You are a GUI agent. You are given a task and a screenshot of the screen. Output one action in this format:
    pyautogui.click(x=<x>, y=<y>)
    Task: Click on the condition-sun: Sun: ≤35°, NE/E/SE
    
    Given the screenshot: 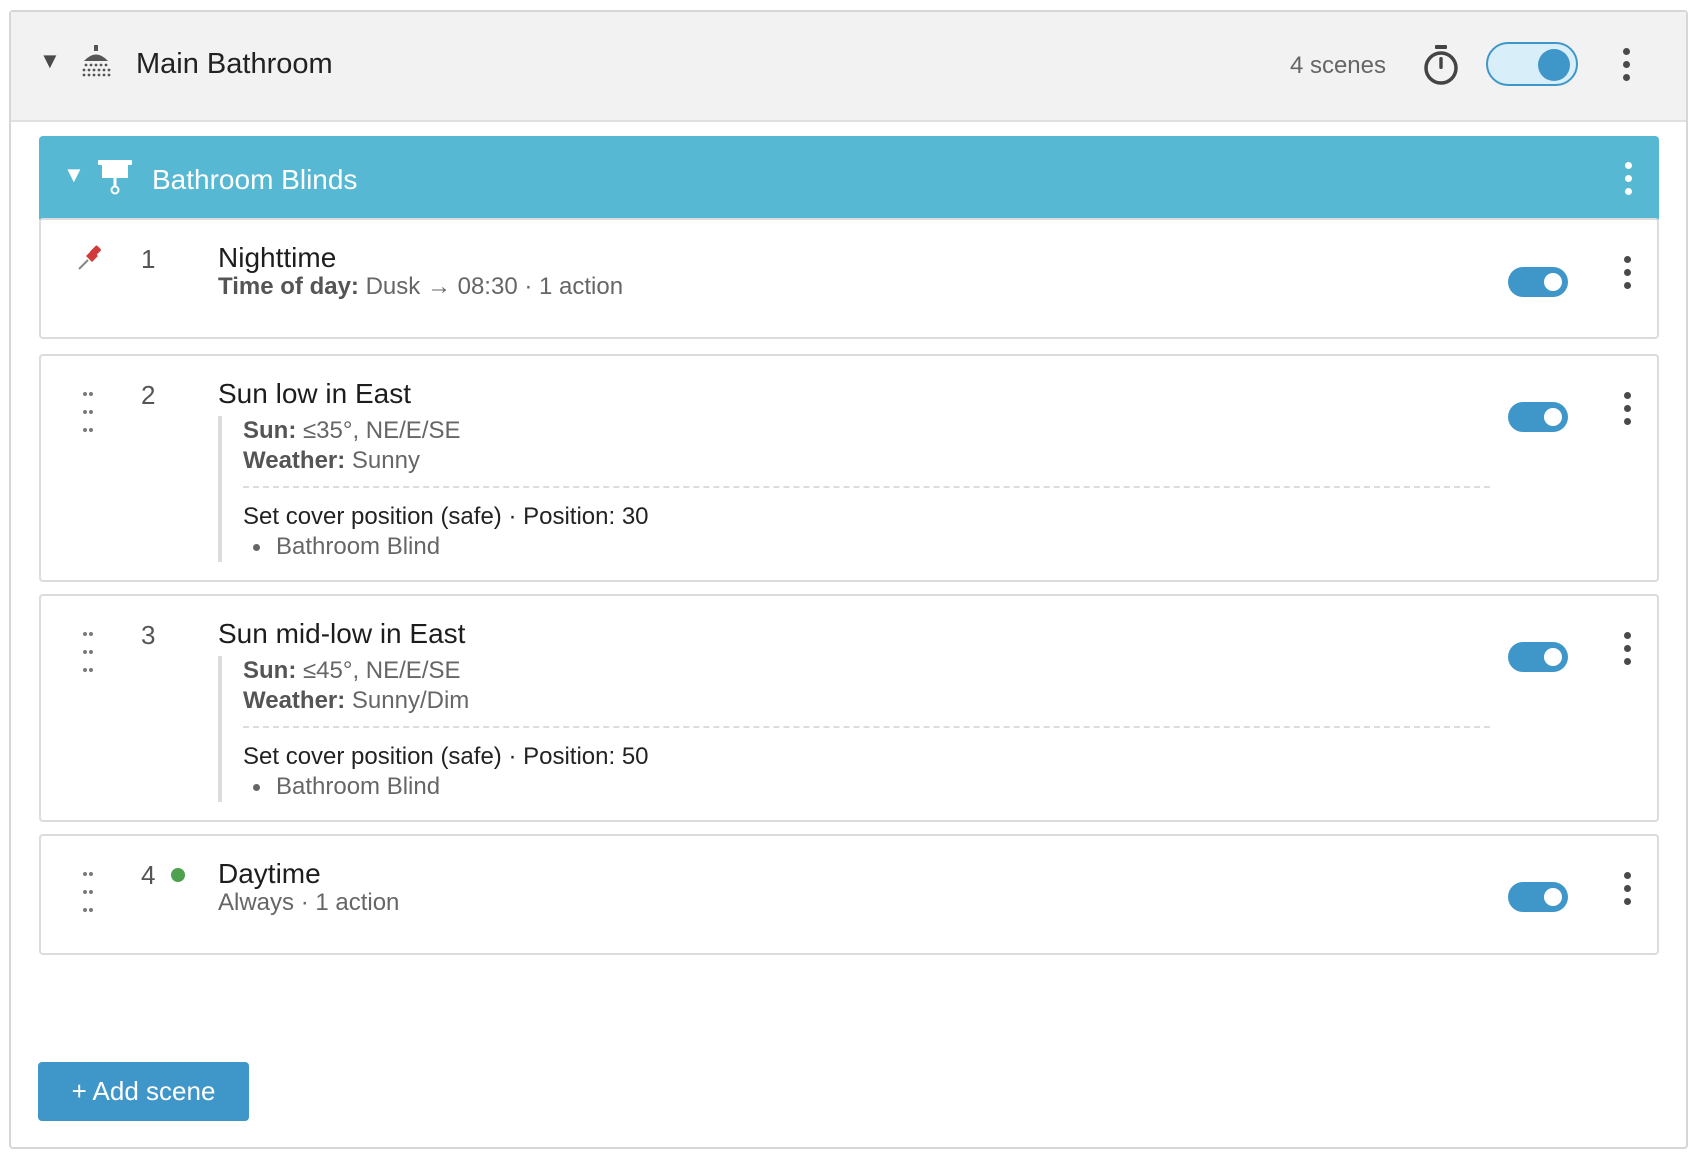 What is the action you would take?
    pyautogui.click(x=352, y=430)
    